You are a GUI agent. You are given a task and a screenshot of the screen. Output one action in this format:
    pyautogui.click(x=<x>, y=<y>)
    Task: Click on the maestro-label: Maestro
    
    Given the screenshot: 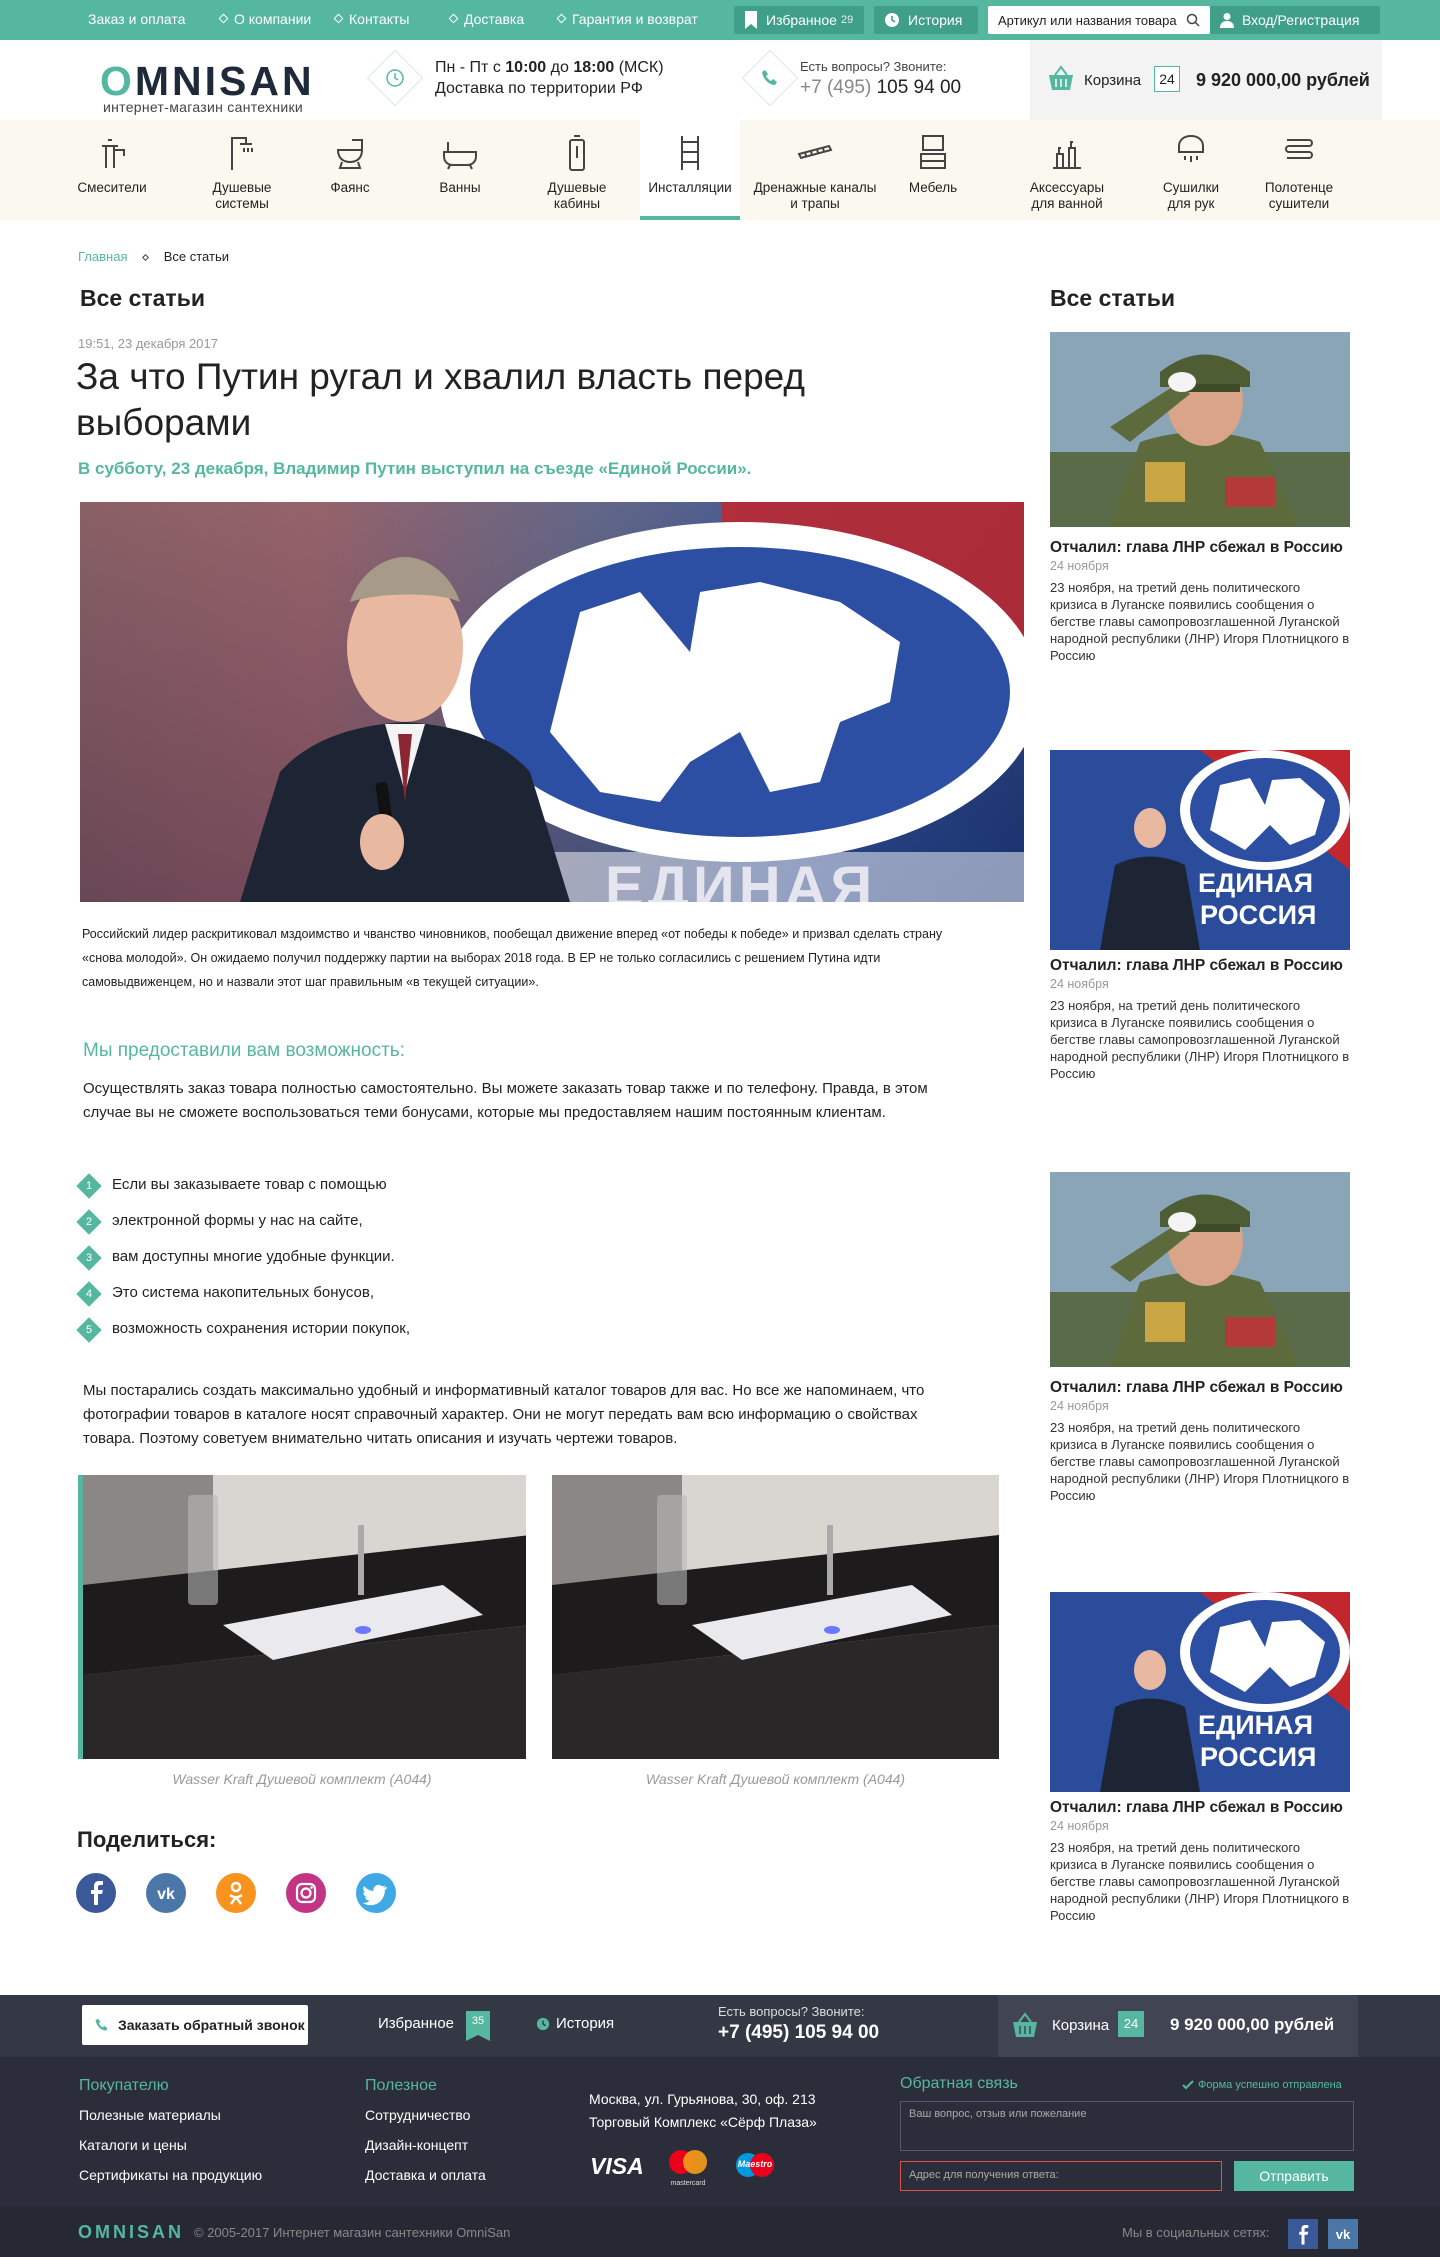 What is the action you would take?
    pyautogui.click(x=755, y=2164)
    